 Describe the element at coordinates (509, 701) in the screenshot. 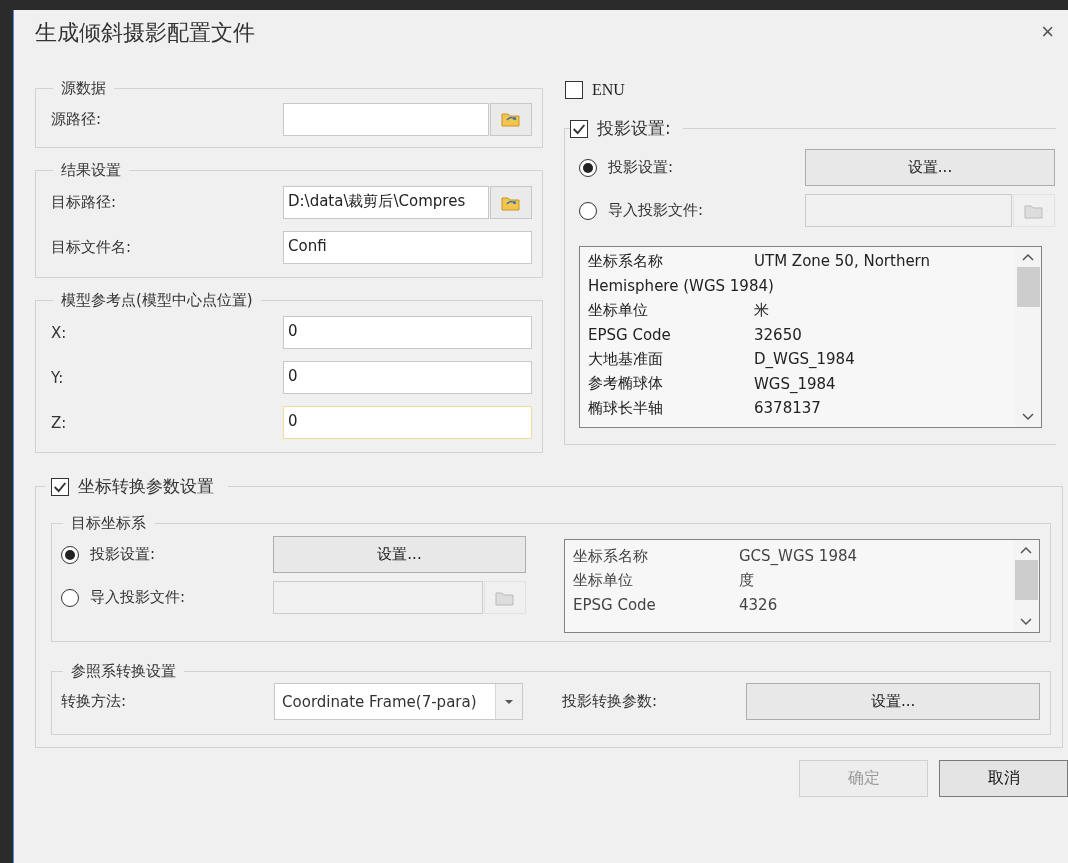

I see `caret-icon` at that location.